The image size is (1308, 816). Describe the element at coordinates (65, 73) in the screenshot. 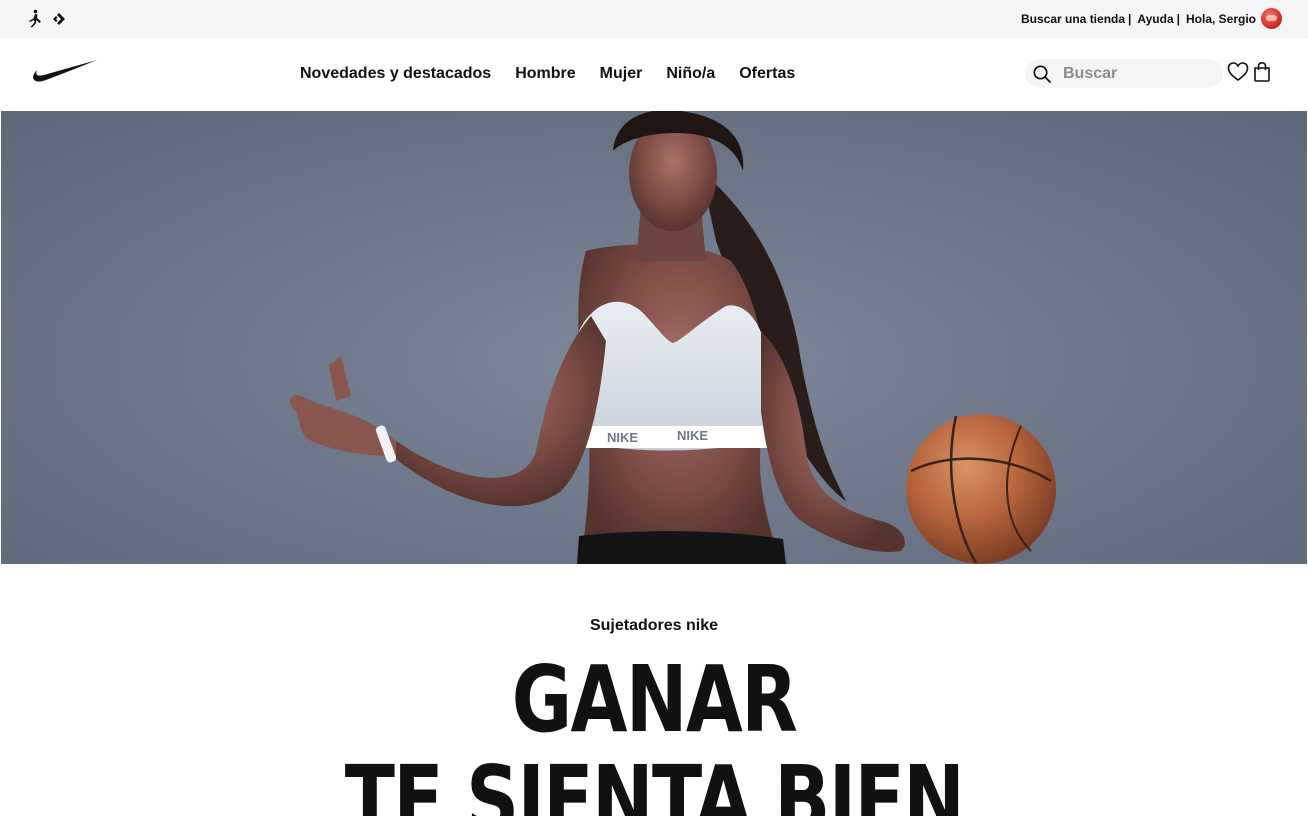

I see `nike-swoosh-icon` at that location.